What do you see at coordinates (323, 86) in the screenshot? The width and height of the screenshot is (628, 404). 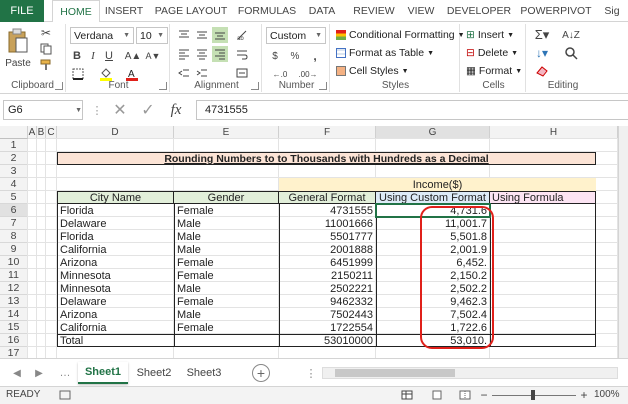 I see `number-launcher-icon` at bounding box center [323, 86].